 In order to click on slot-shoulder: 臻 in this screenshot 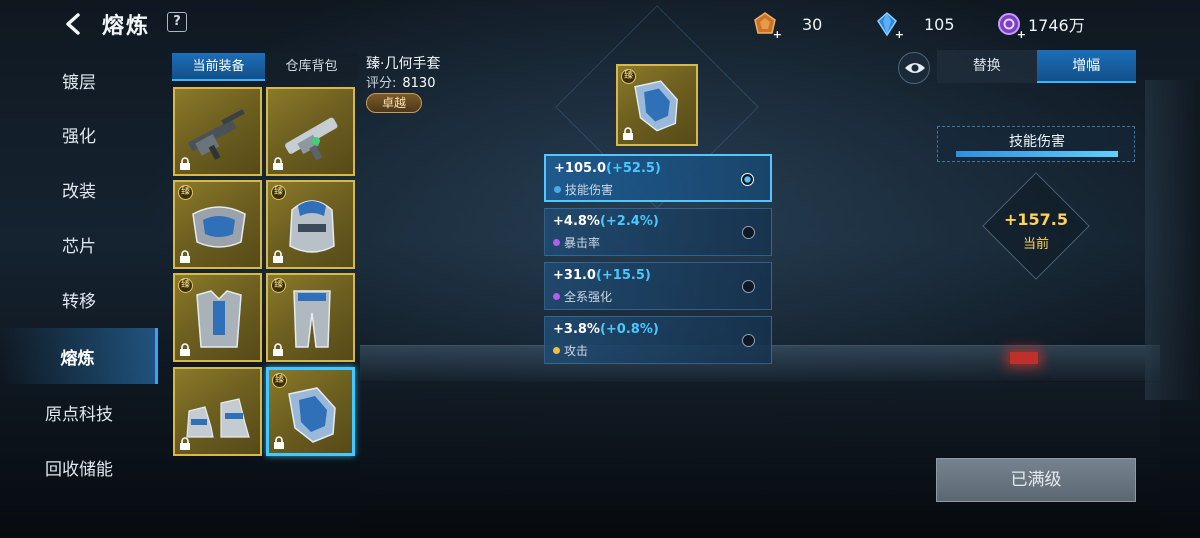, I will do `click(217, 224)`.